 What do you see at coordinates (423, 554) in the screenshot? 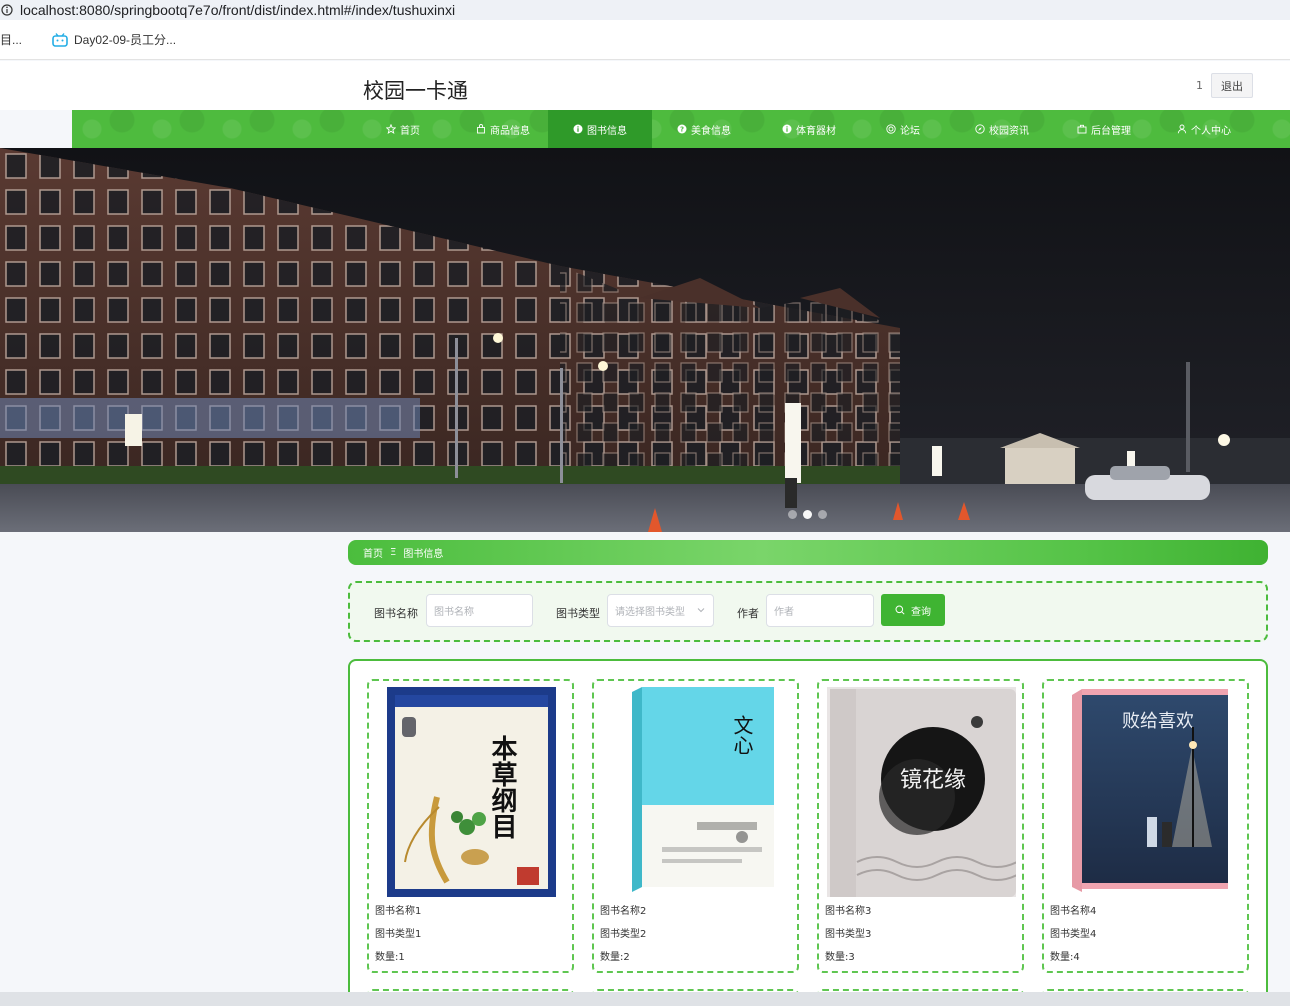
I see `breadcrumb-current: 图书信息` at bounding box center [423, 554].